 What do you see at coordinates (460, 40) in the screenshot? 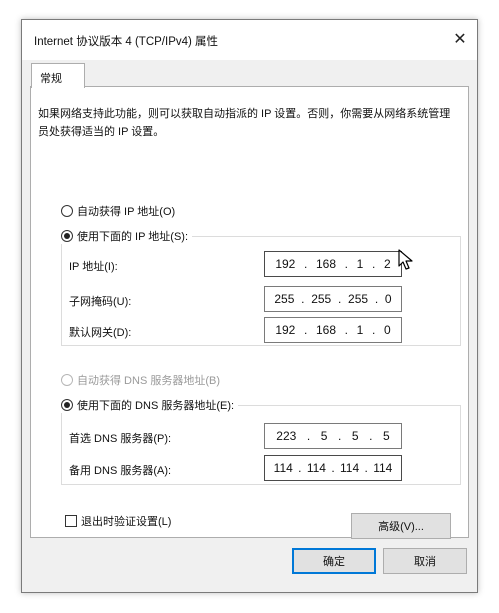
I see `close-icon: ✕` at bounding box center [460, 40].